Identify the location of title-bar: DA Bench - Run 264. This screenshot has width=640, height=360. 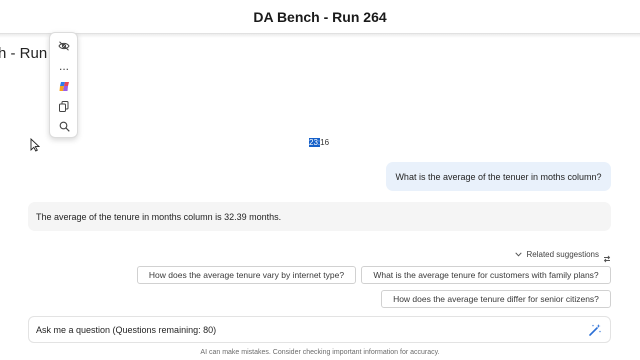
(320, 17).